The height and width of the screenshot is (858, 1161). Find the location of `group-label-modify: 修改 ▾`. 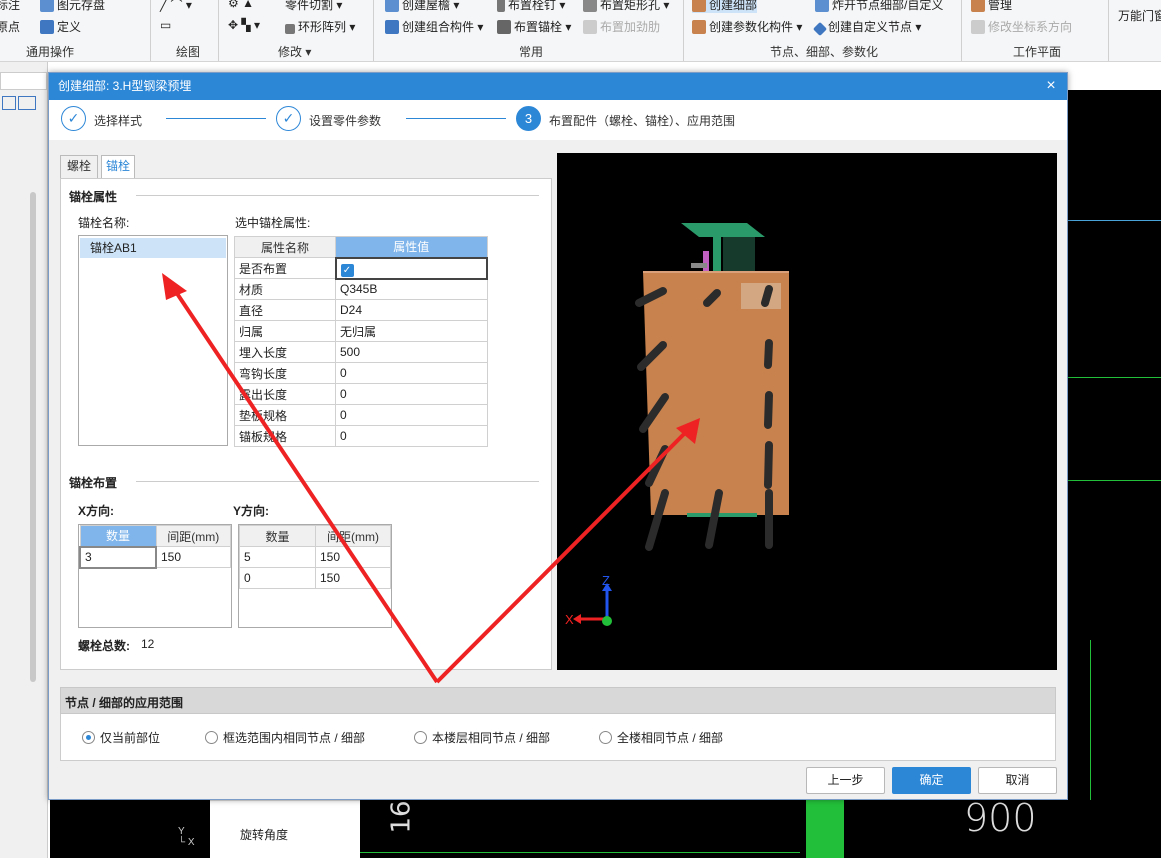

group-label-modify: 修改 ▾ is located at coordinates (295, 52).